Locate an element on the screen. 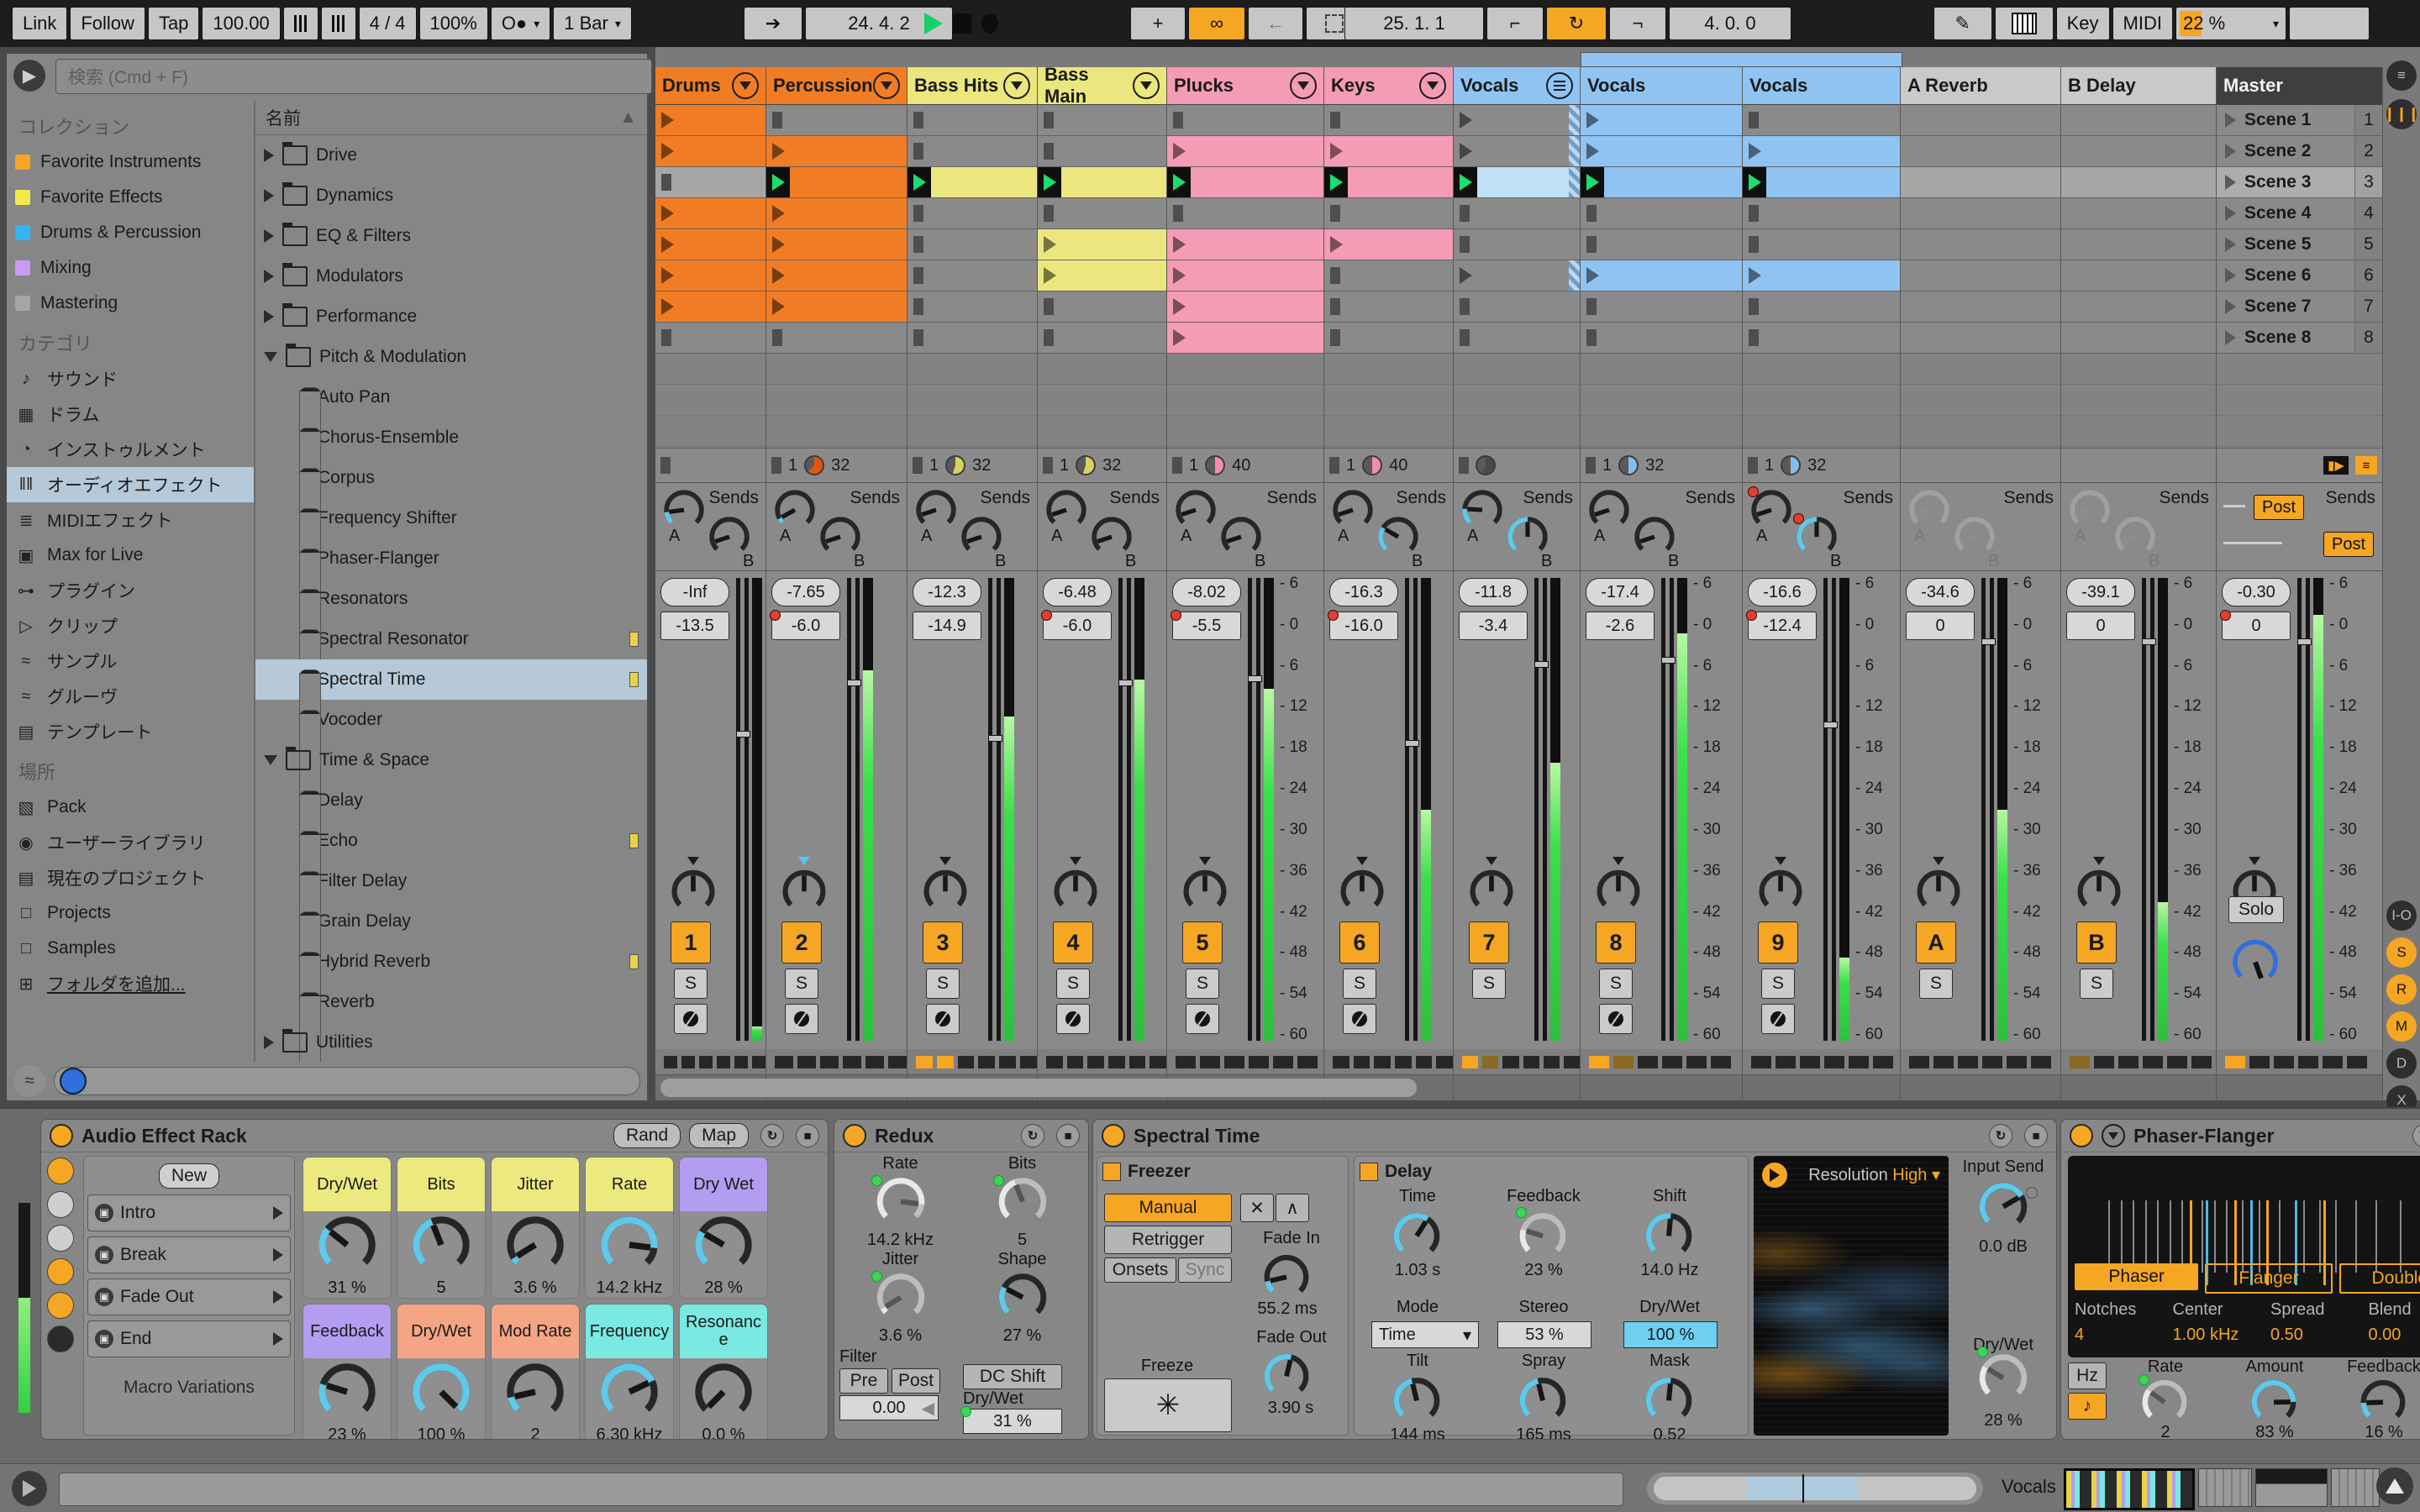 Image resolution: width=2420 pixels, height=1512 pixels. volume-fader is located at coordinates (2149, 809).